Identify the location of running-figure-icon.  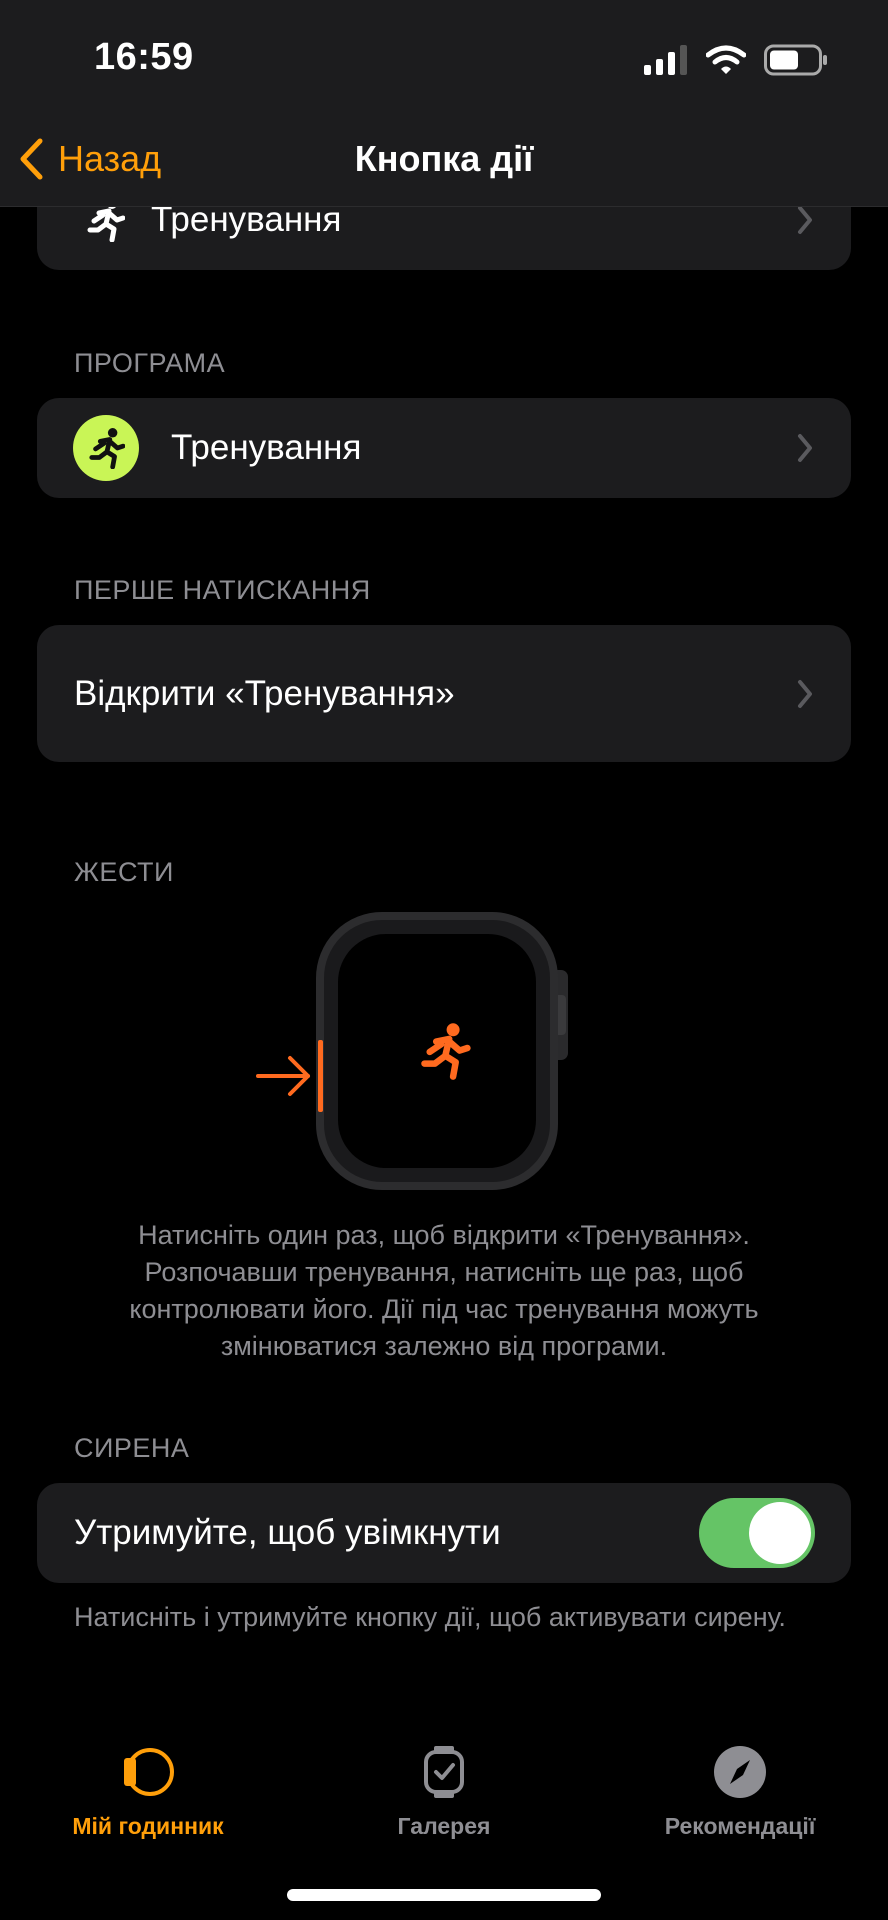
(107, 448).